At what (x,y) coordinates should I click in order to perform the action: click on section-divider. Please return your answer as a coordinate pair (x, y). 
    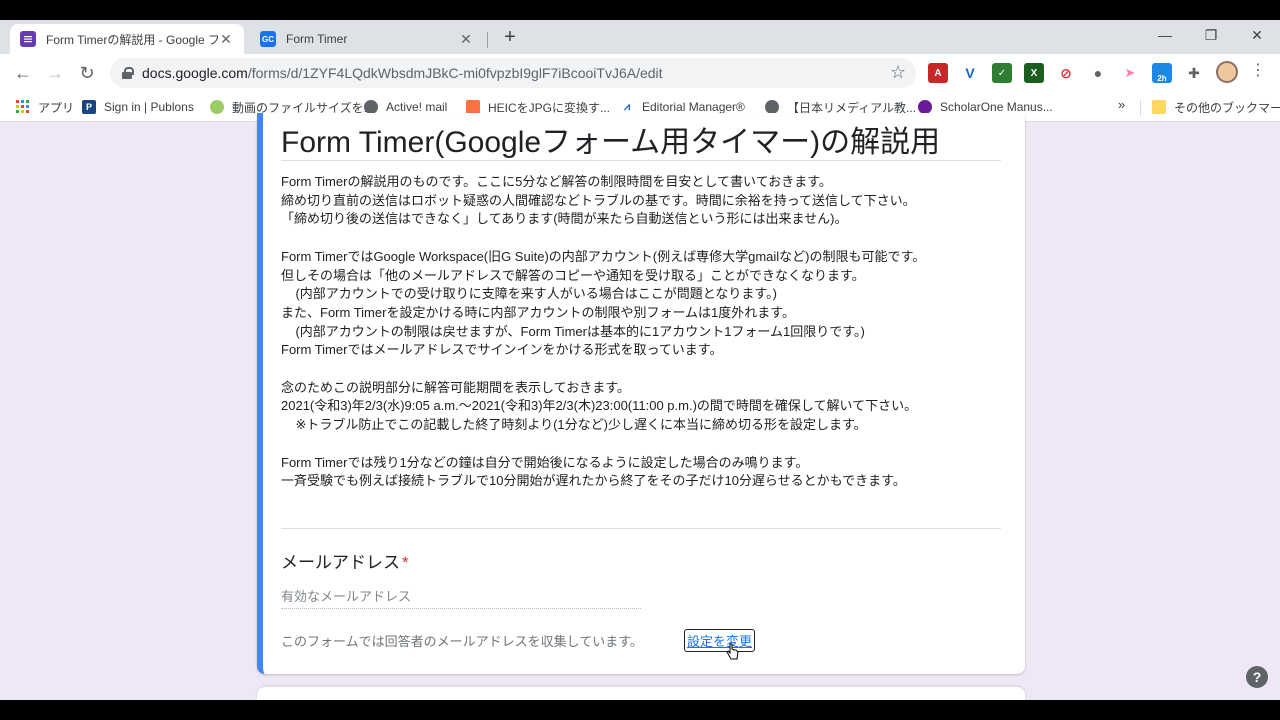
    Looking at the image, I should click on (641, 528).